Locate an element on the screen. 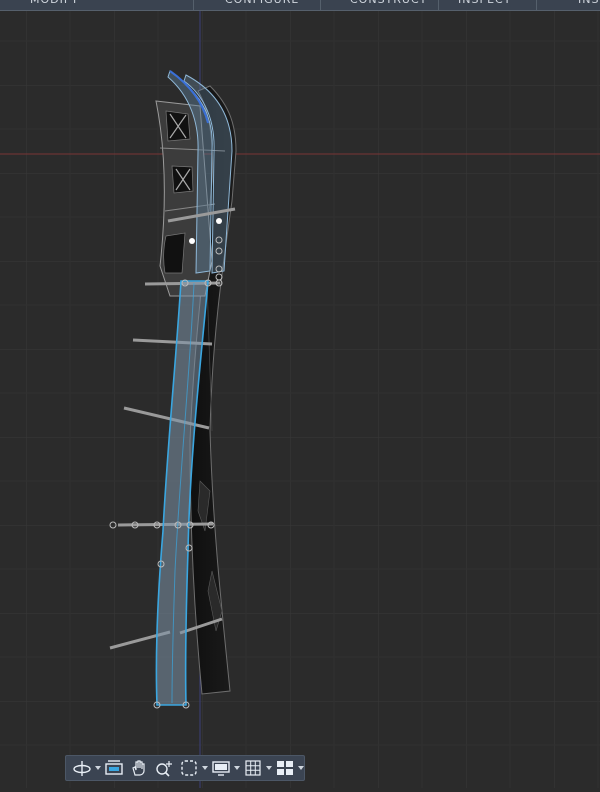 The image size is (600, 792). zoom-button is located at coordinates (164, 768).